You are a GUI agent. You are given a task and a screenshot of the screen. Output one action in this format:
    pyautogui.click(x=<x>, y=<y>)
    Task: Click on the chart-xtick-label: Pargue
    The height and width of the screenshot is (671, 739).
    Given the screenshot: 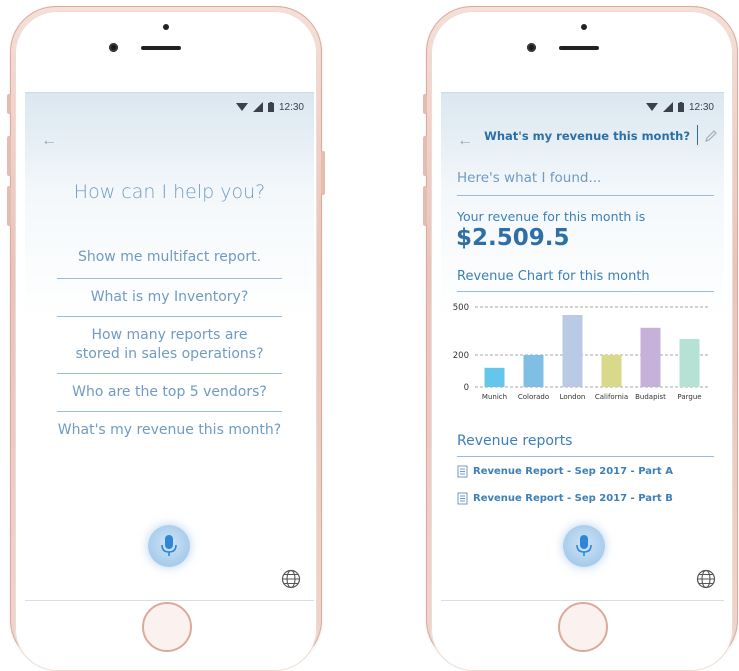 What is the action you would take?
    pyautogui.click(x=689, y=397)
    